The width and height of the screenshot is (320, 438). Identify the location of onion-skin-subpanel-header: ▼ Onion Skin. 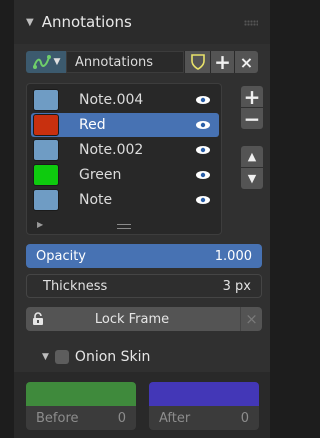
(142, 357).